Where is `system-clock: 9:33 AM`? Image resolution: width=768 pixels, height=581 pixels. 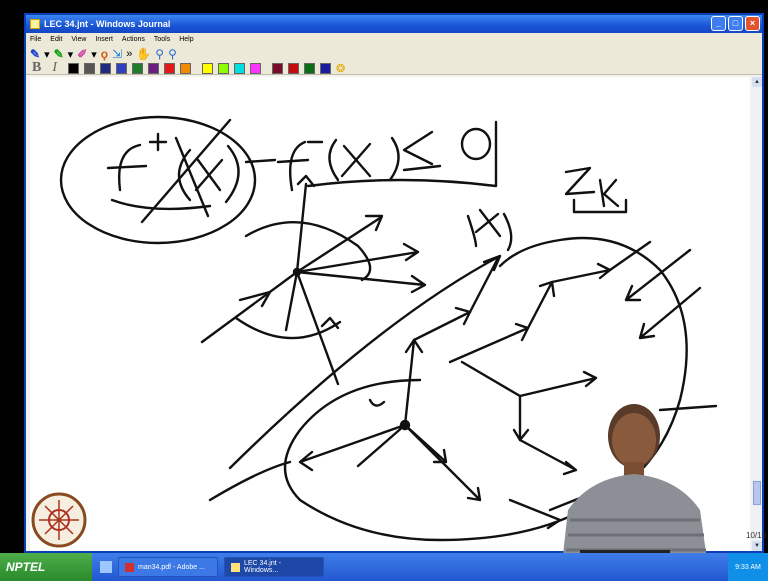
system-clock: 9:33 AM is located at coordinates (748, 567).